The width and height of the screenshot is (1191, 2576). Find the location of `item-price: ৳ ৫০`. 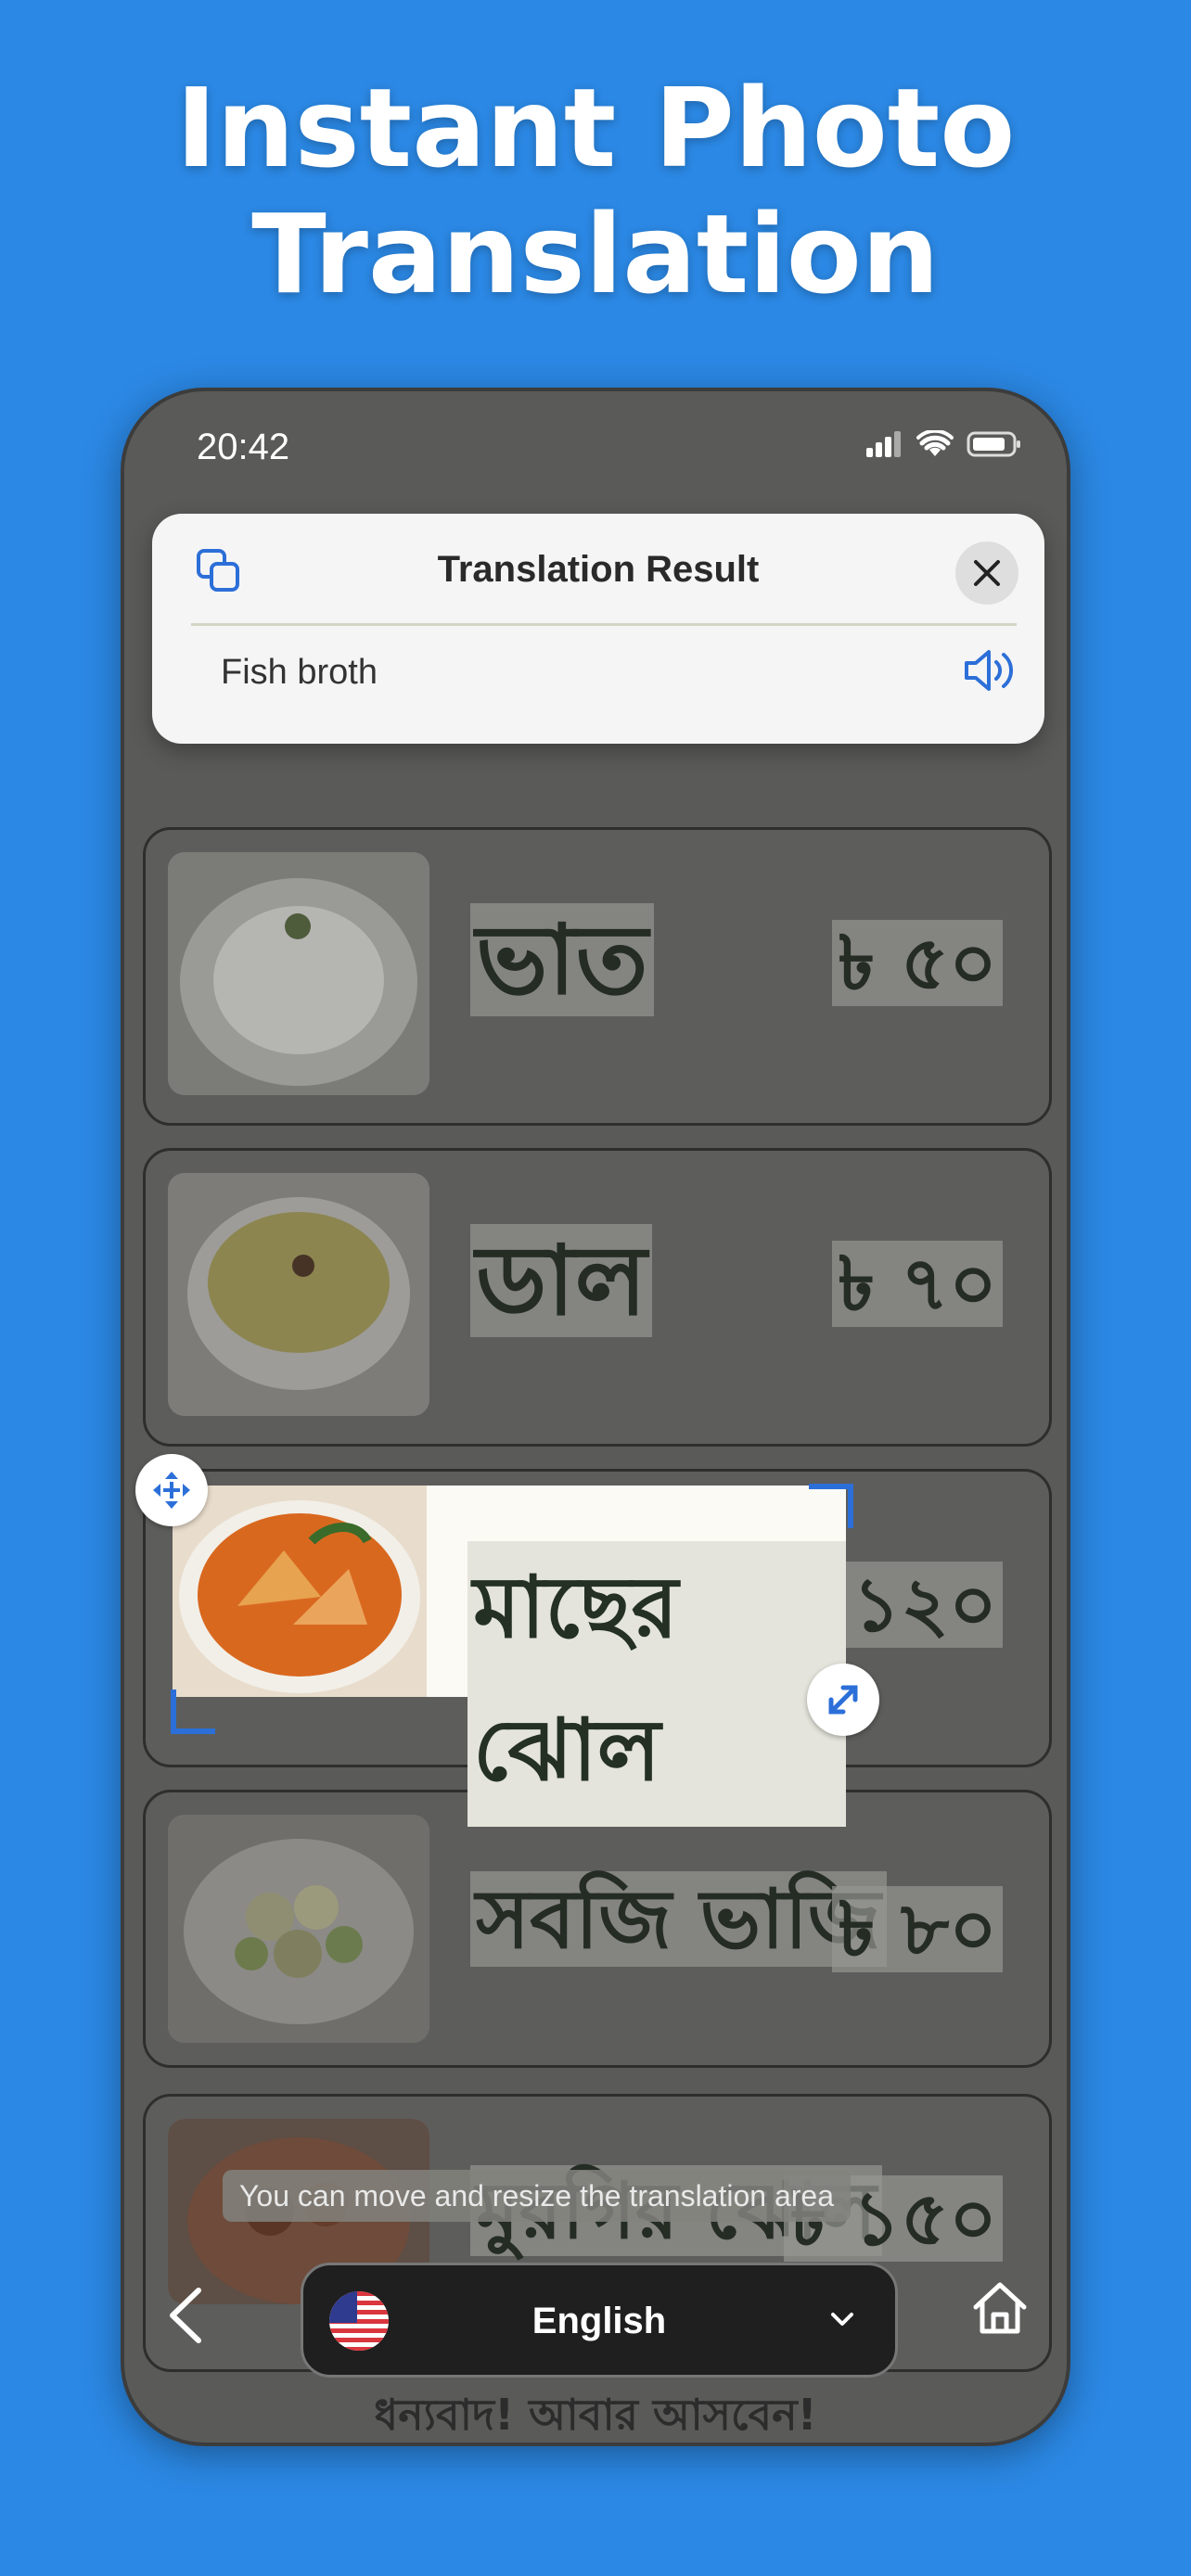

item-price: ৳ ৫০ is located at coordinates (918, 968).